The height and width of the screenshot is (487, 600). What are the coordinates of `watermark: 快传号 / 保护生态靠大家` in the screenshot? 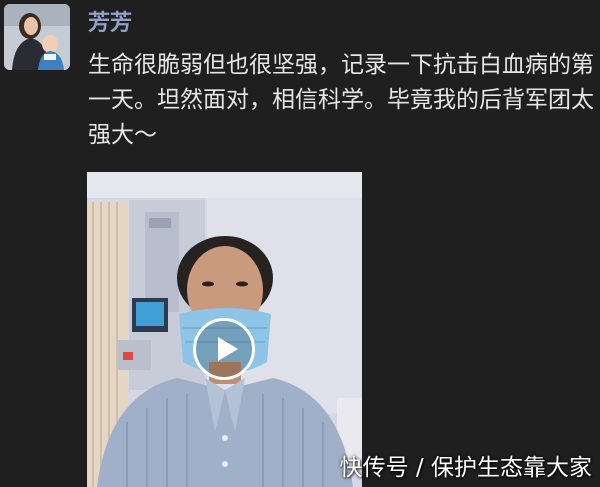 It's located at (465, 468).